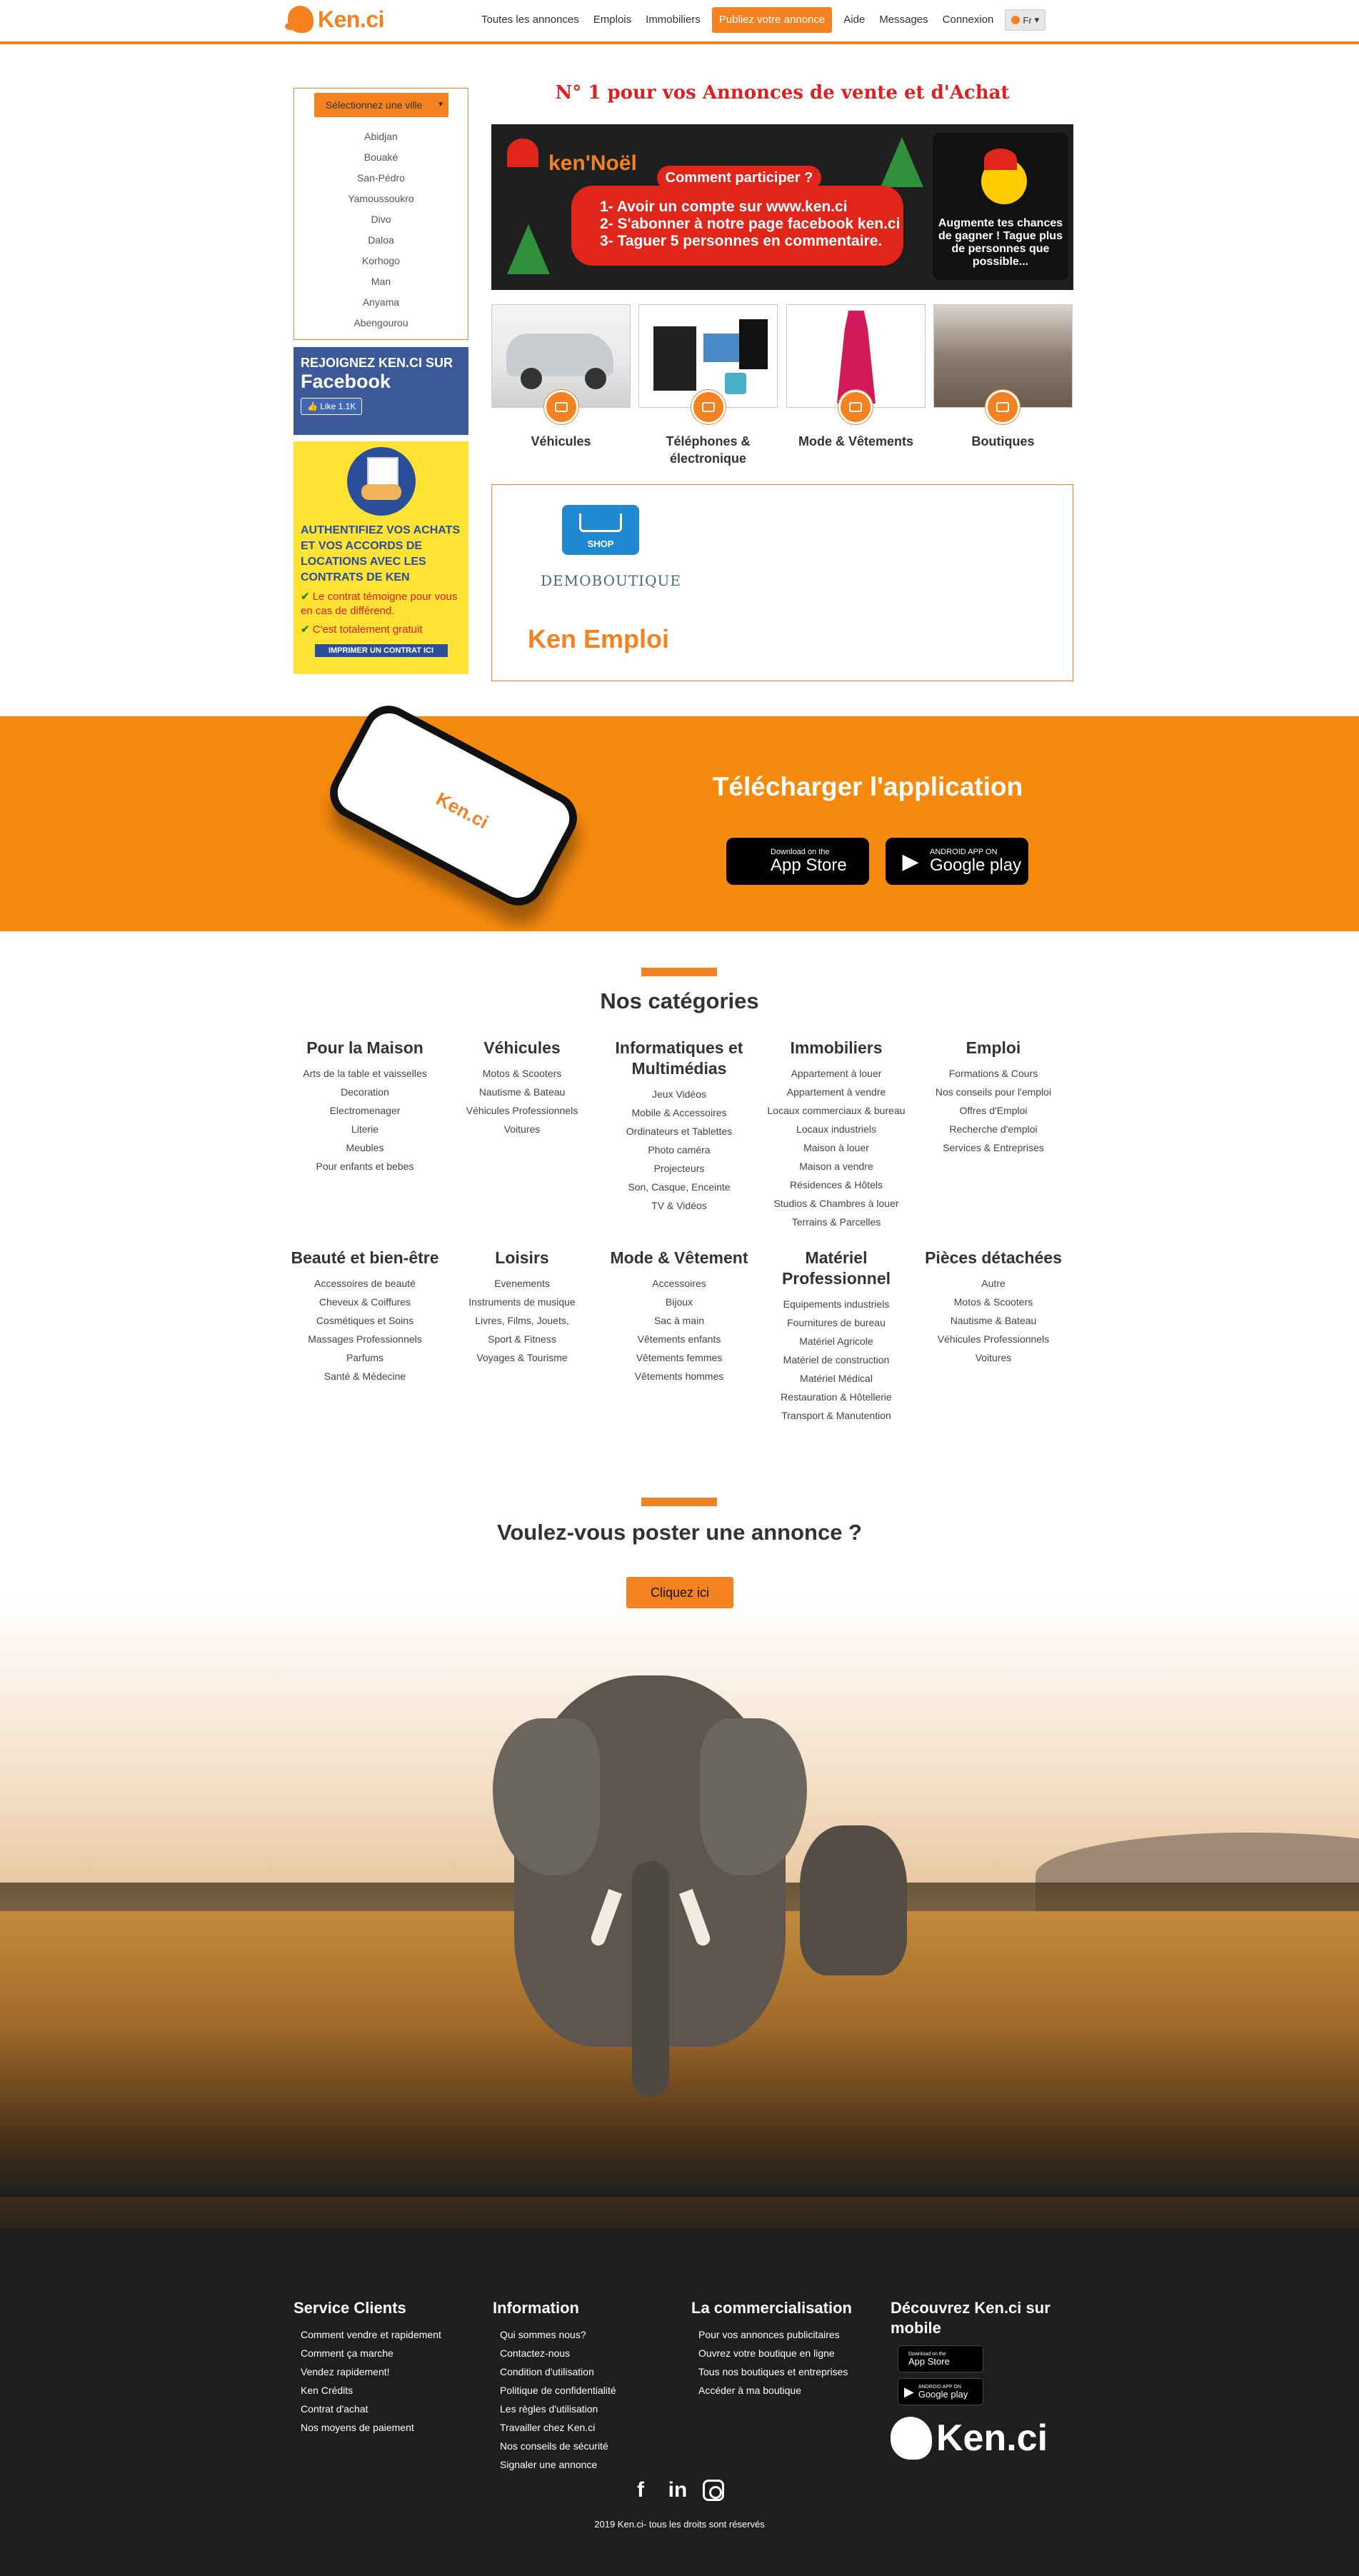  What do you see at coordinates (365, 1320) in the screenshot?
I see `category-link: Cosmétiques et Soins` at bounding box center [365, 1320].